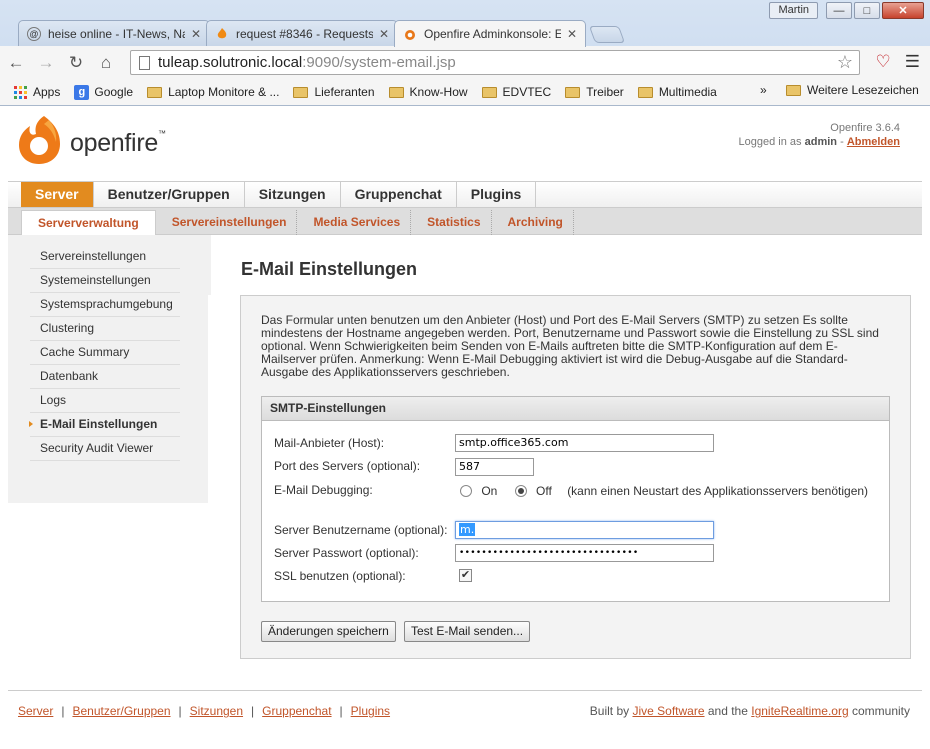  I want to click on bookmark-folder: Treiber, so click(594, 92).